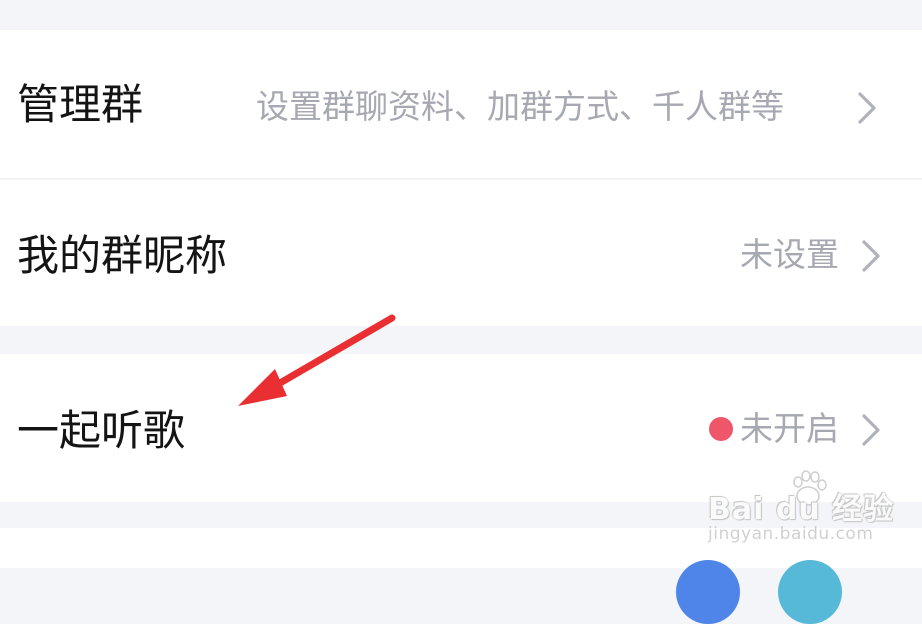 The height and width of the screenshot is (624, 922). Describe the element at coordinates (122, 255) in the screenshot. I see `my-group-nickname-title: 我的群昵称` at that location.